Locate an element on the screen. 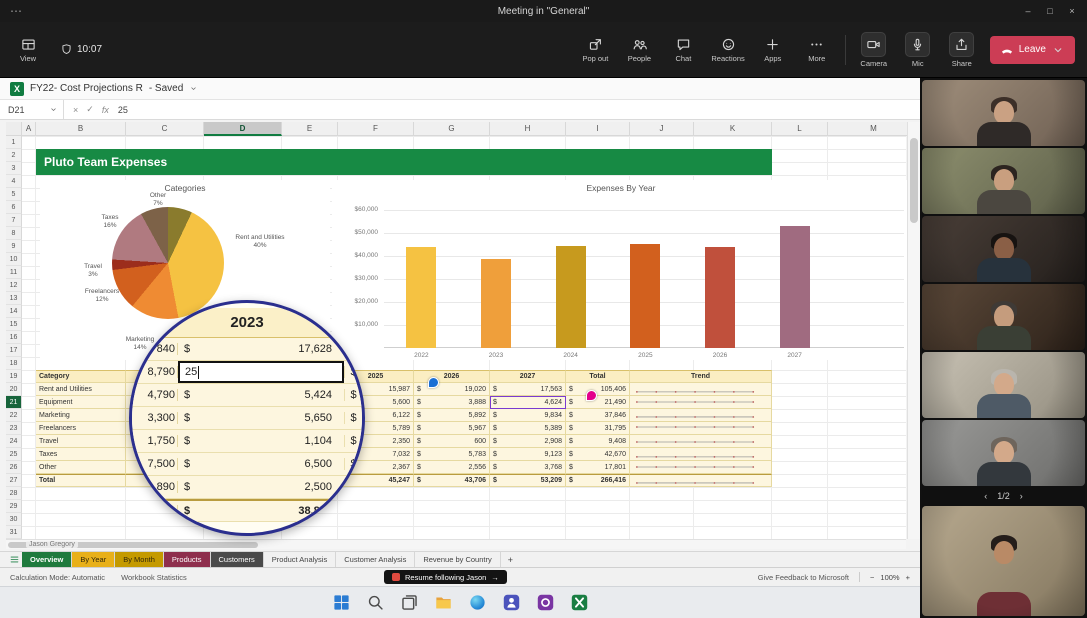 The image size is (1087, 618). row-header-4: 4 is located at coordinates (14, 181).